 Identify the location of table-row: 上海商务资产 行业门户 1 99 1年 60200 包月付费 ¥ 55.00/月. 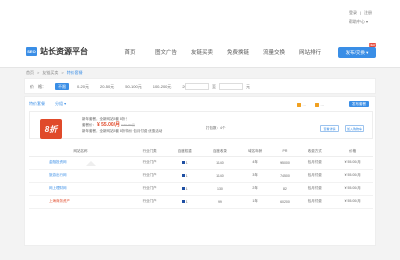
(201, 202).